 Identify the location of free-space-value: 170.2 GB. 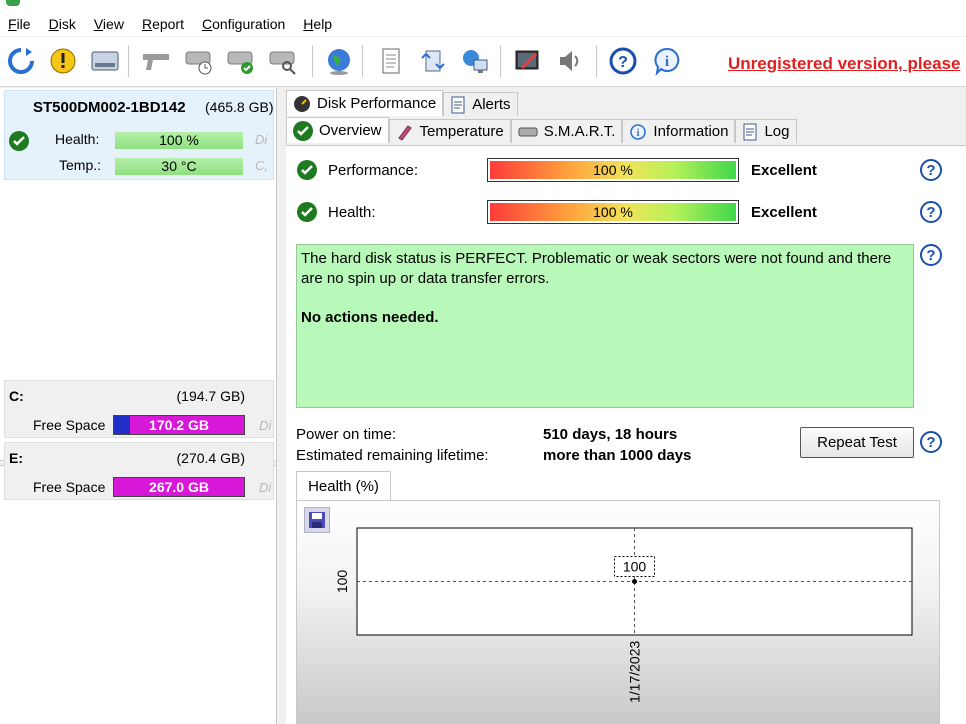
(179, 425).